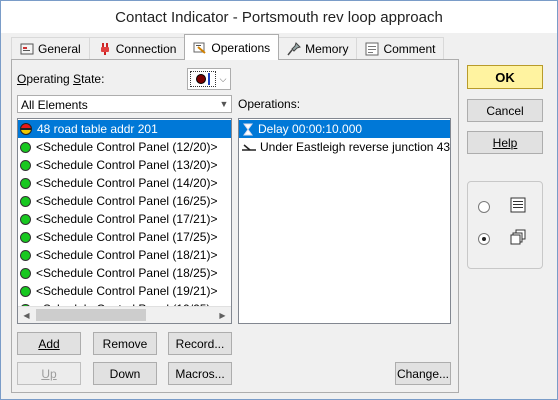 The image size is (558, 400). I want to click on element-label: 48 road table addr 201, so click(97, 129).